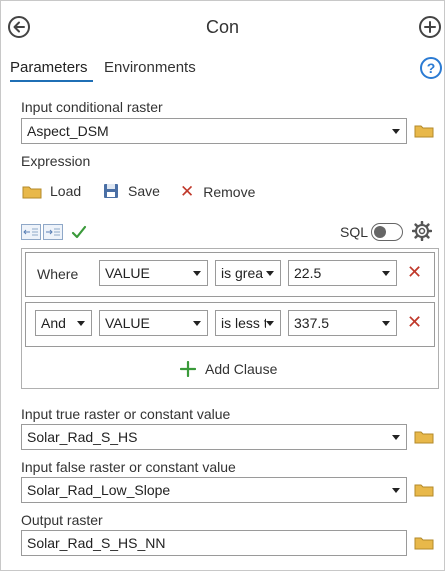 This screenshot has width=445, height=571. What do you see at coordinates (422, 232) in the screenshot?
I see `gear-icon` at bounding box center [422, 232].